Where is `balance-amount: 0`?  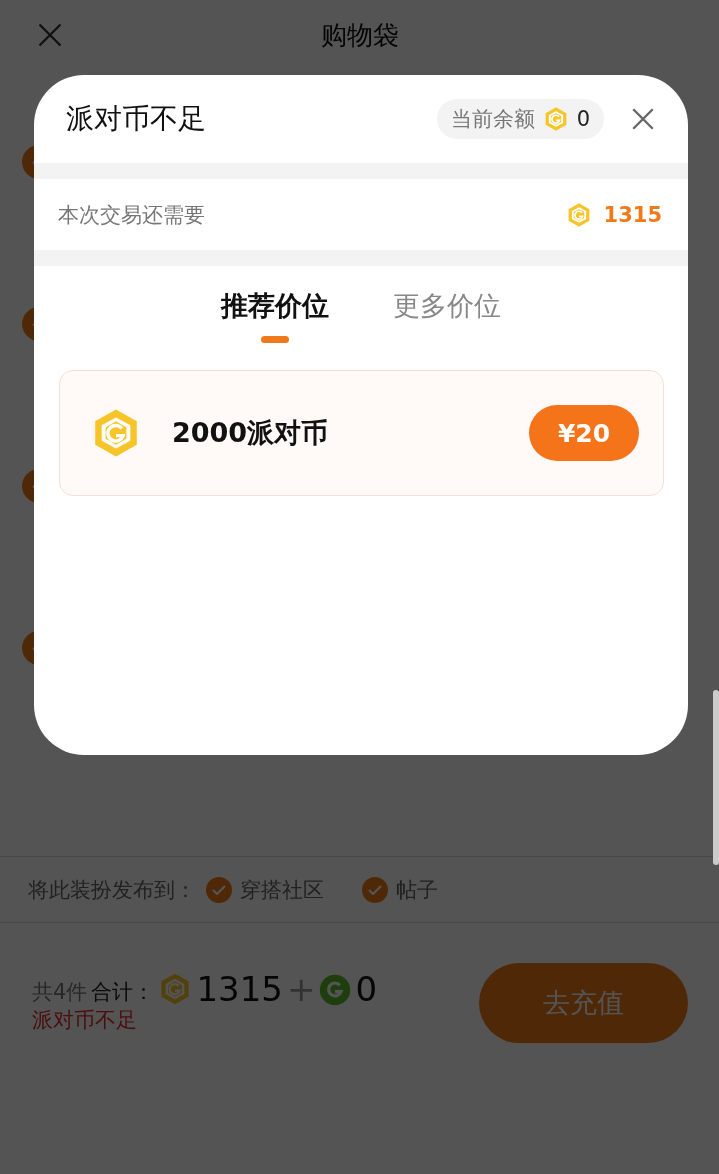 balance-amount: 0 is located at coordinates (583, 119).